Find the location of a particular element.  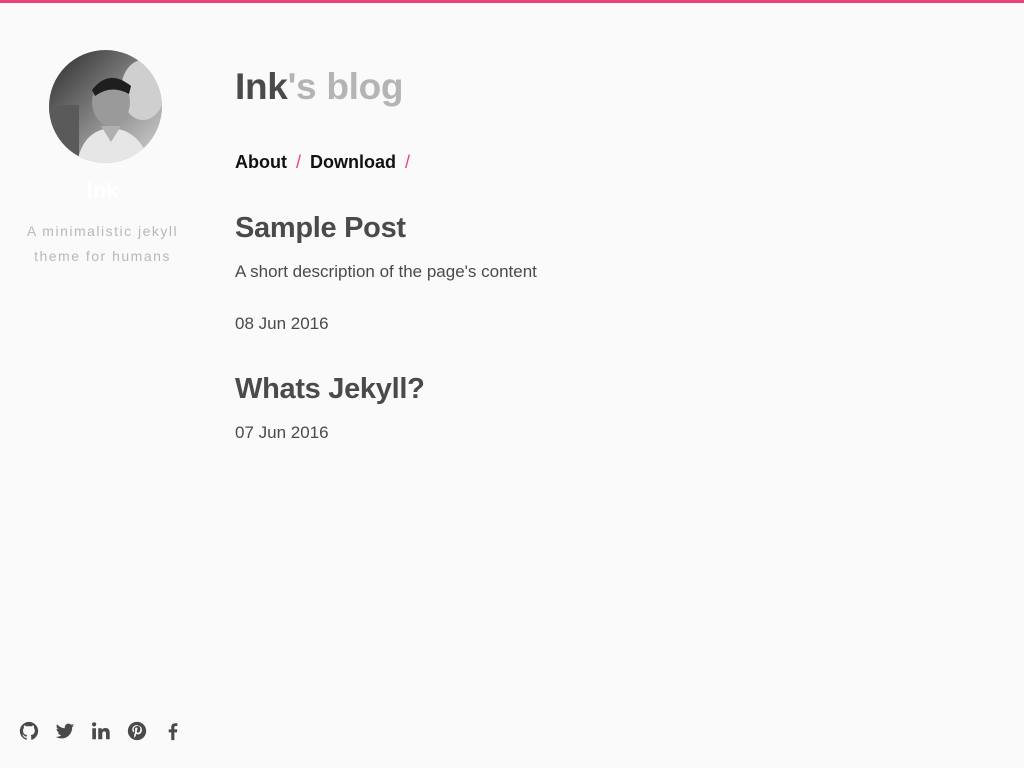

social-links is located at coordinates (108, 732).